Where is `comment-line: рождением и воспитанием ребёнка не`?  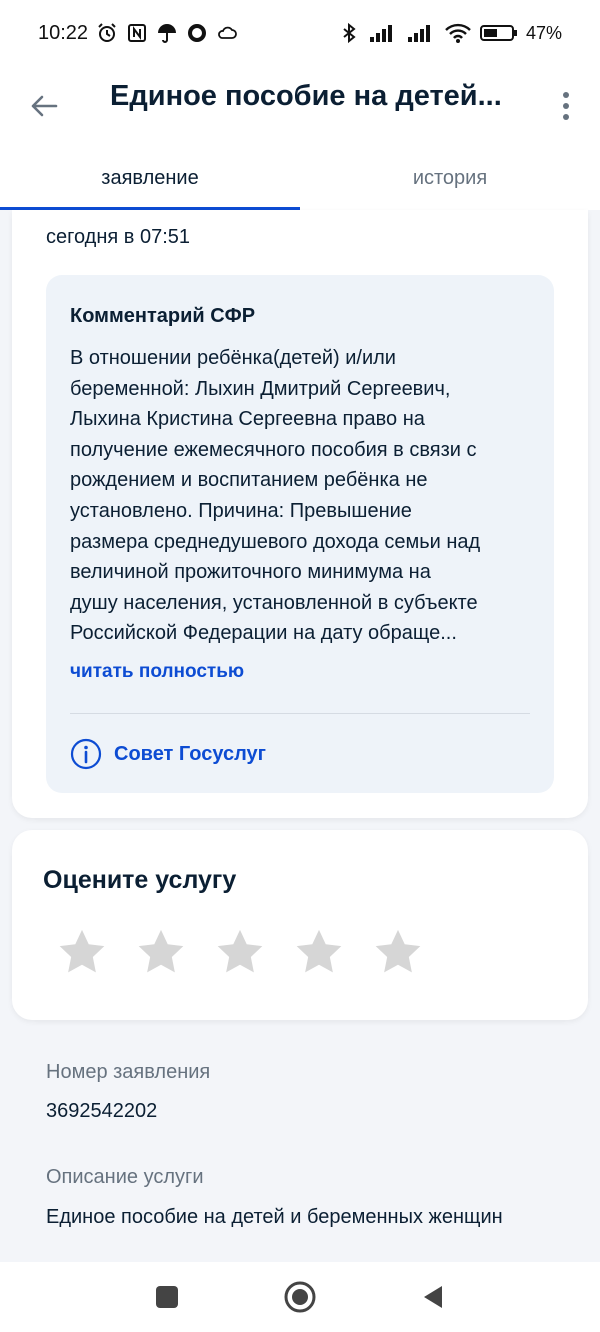 comment-line: рождением и воспитанием ребёнка не is located at coordinates (249, 480).